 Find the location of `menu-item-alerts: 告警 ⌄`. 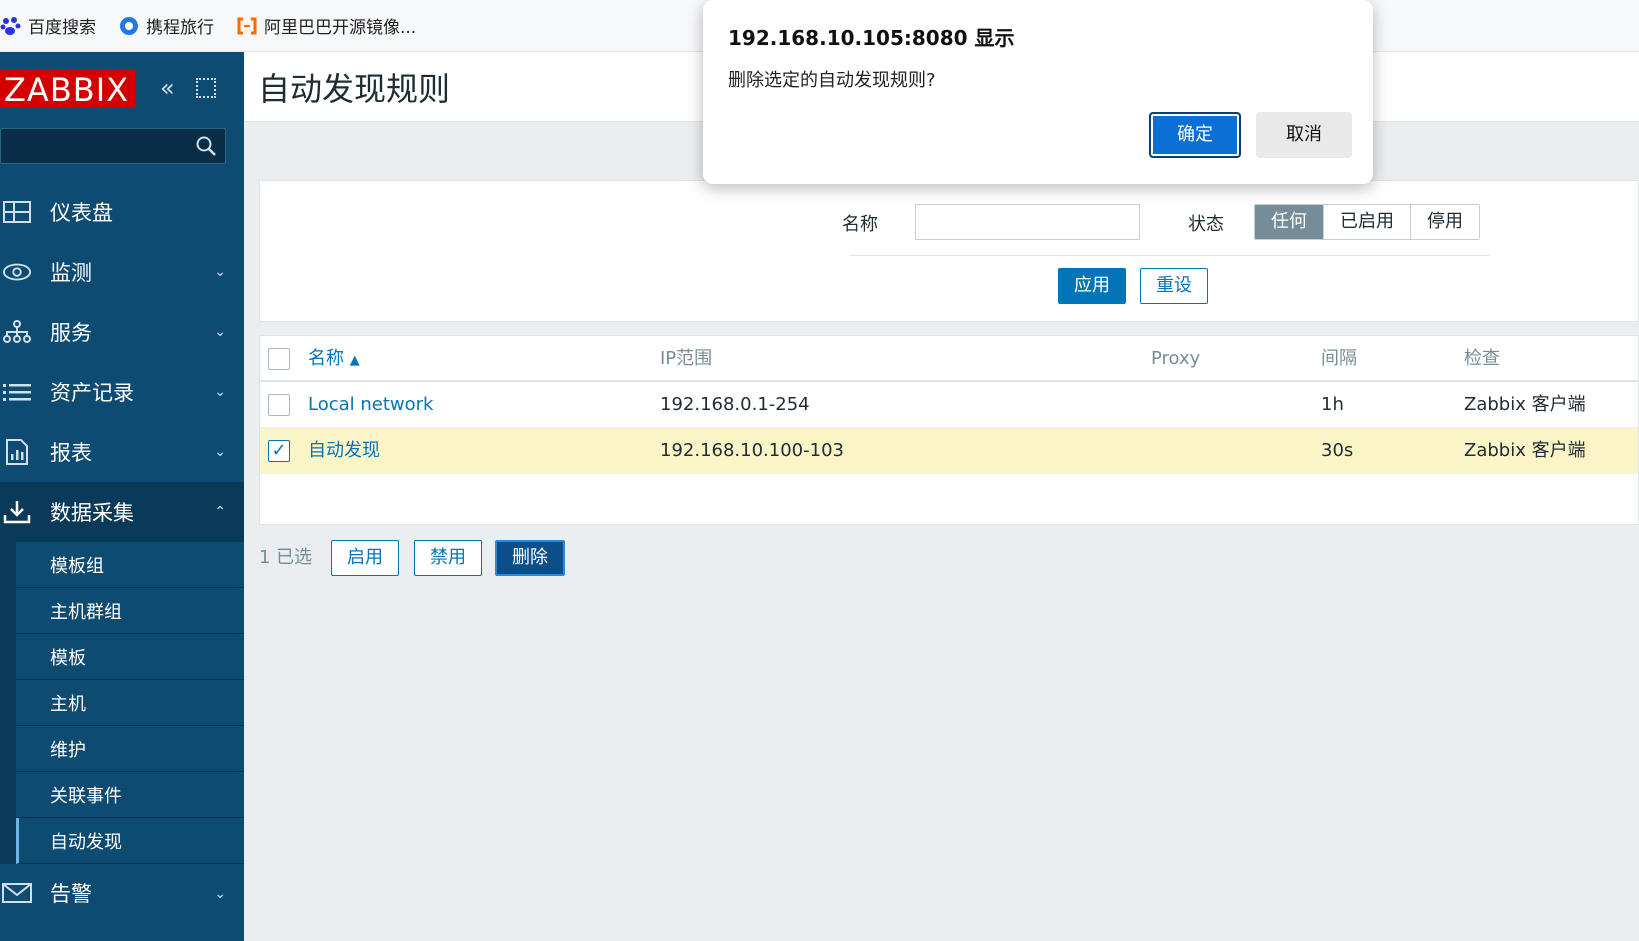

menu-item-alerts: 告警 ⌄ is located at coordinates (122, 893).